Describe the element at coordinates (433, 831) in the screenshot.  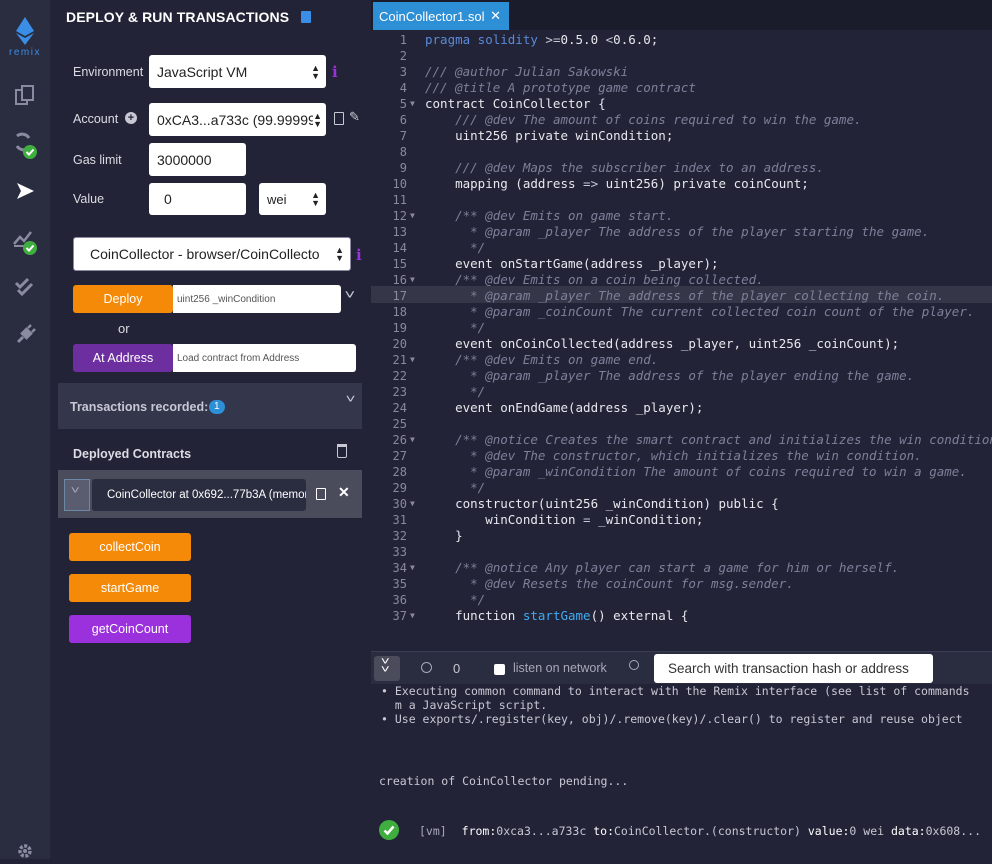
I see `tx-tag: [vm]` at that location.